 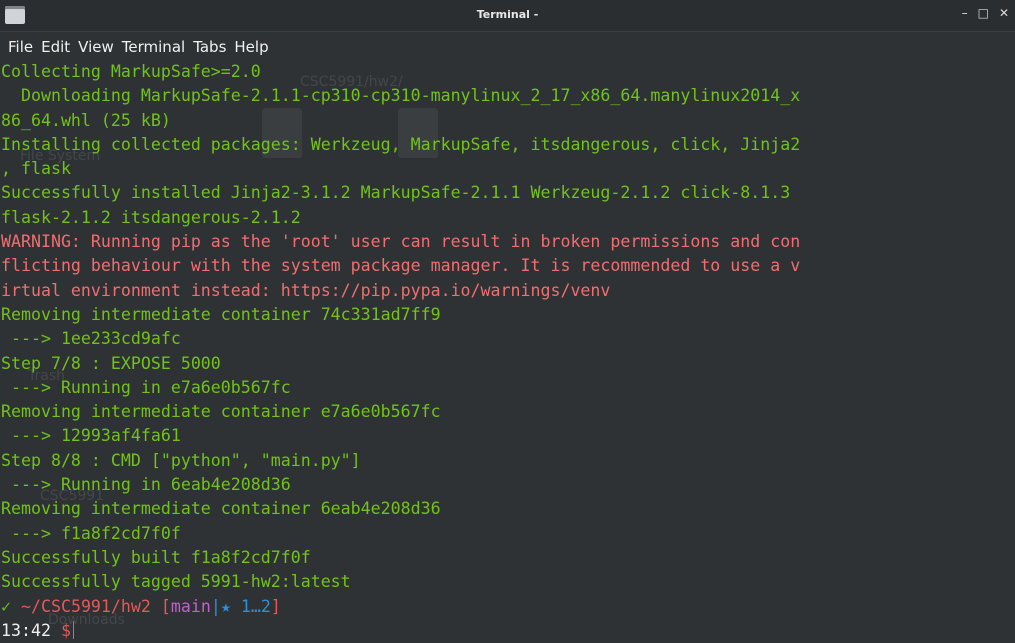 What do you see at coordinates (65, 630) in the screenshot?
I see `prompt-dollar-sign: $` at bounding box center [65, 630].